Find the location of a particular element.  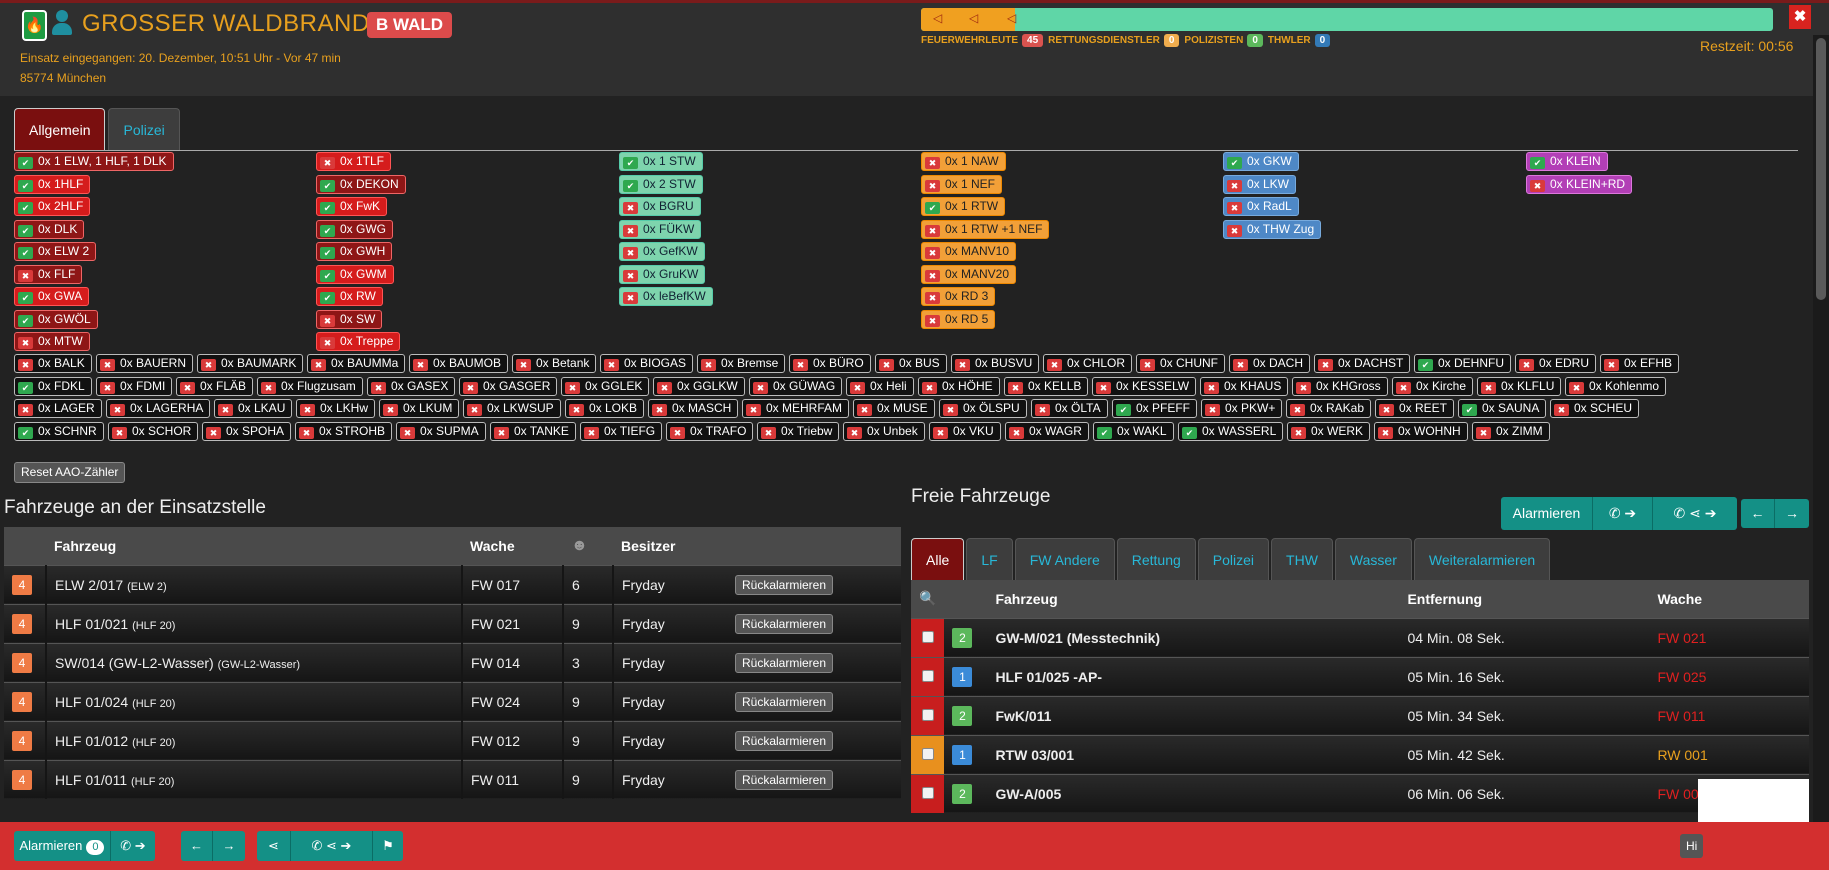

station-cell: RW 001 is located at coordinates (1729, 754).